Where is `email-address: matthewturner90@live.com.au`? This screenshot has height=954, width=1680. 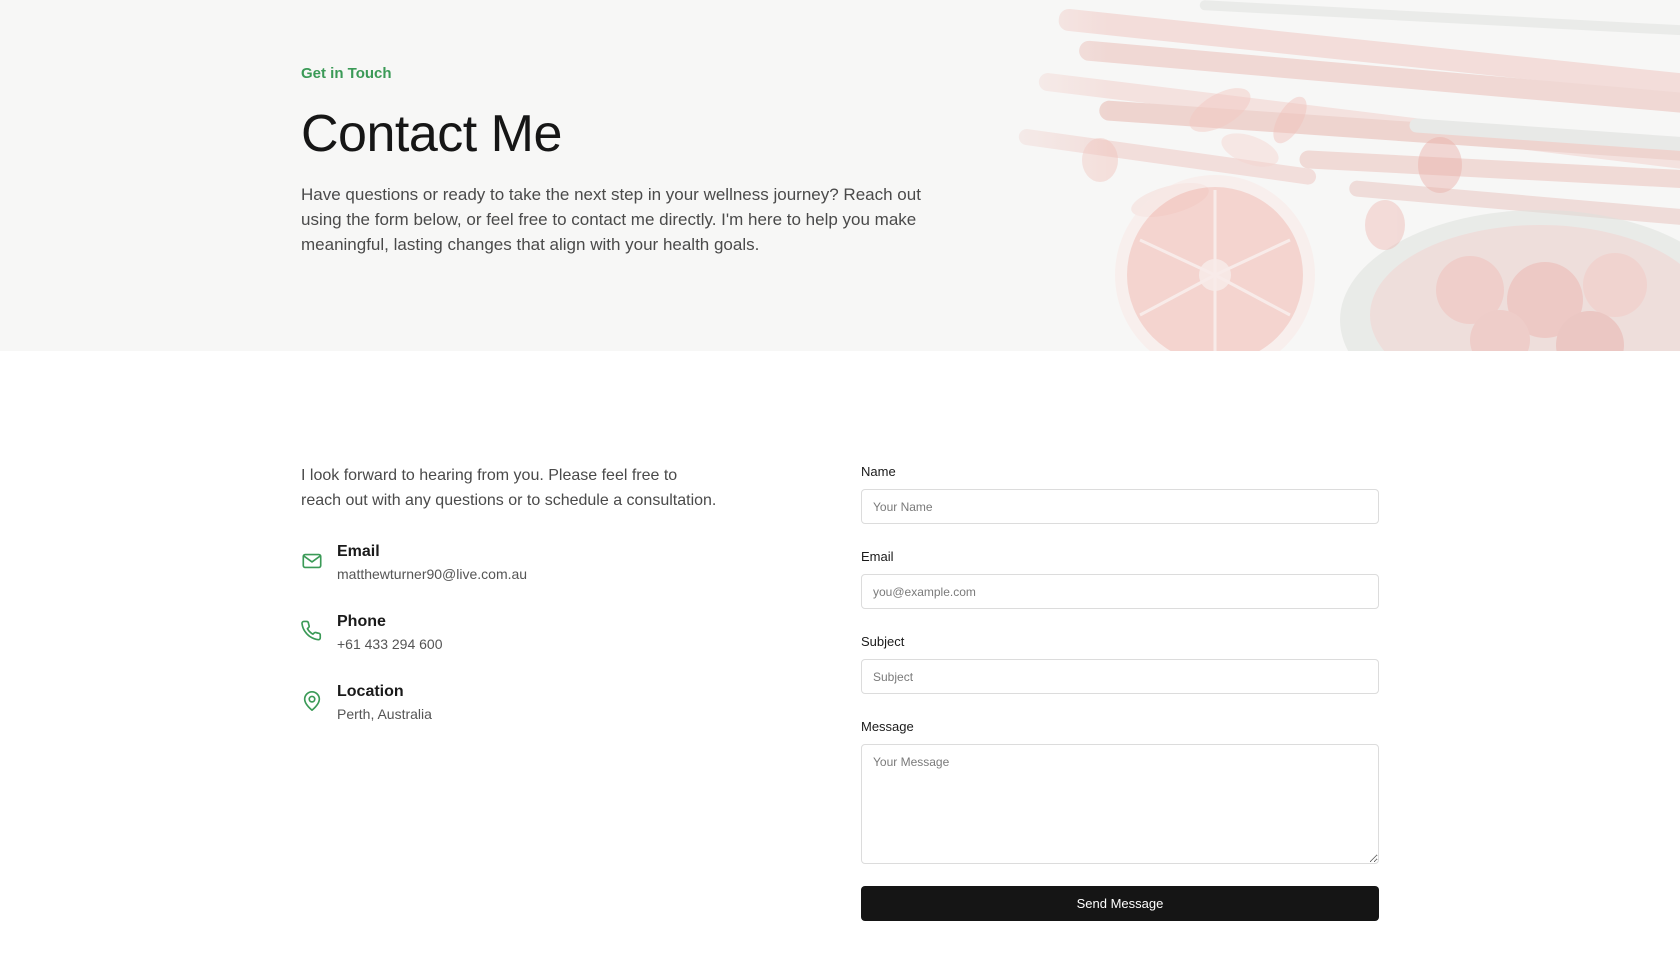 email-address: matthewturner90@live.com.au is located at coordinates (432, 574).